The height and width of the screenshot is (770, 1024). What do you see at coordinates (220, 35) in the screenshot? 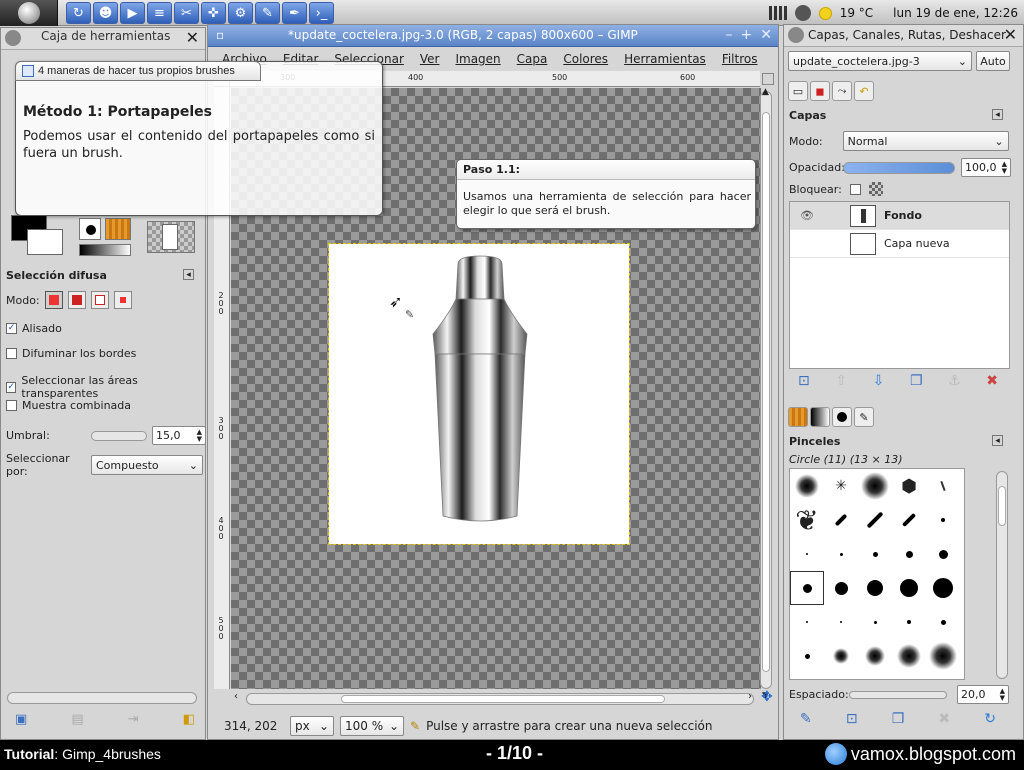
I see `window-menu-icon: ▫` at bounding box center [220, 35].